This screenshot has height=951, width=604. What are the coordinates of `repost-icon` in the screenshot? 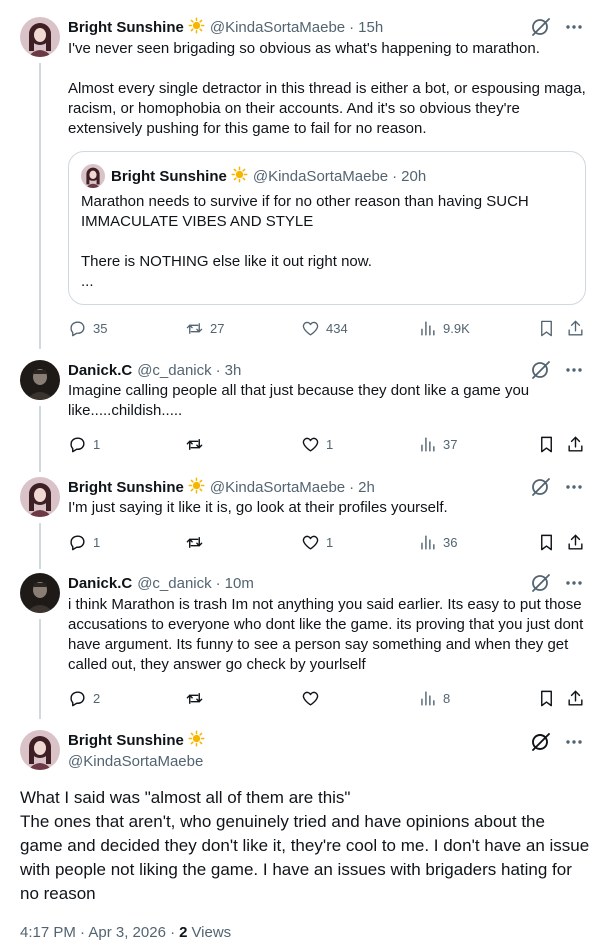 It's located at (194, 698).